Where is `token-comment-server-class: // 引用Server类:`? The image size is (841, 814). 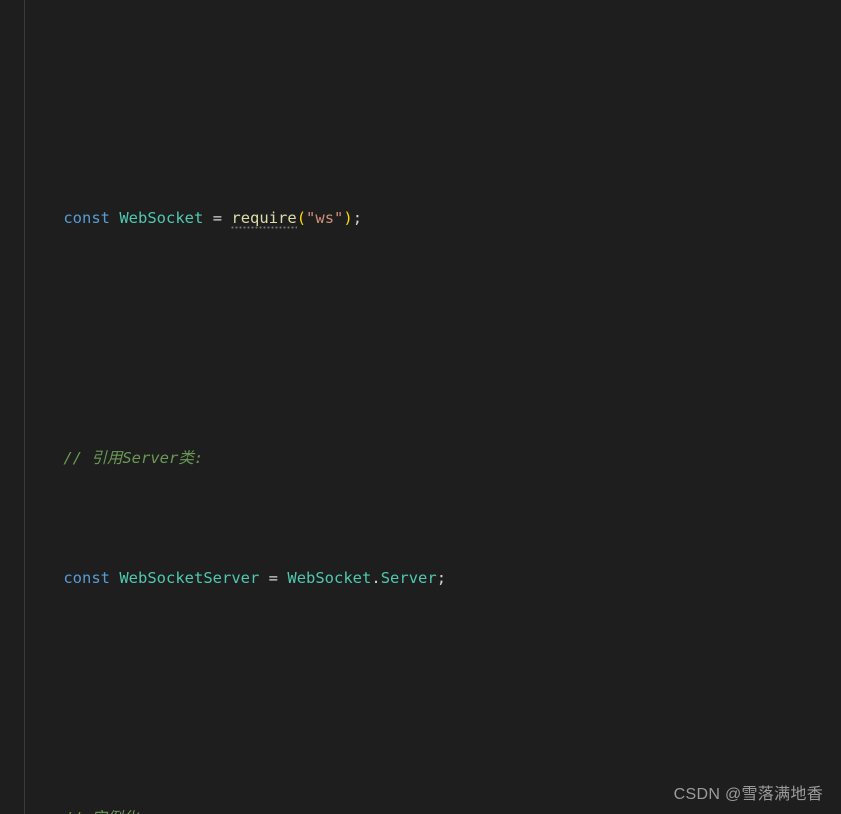 token-comment-server-class: // 引用Server类: is located at coordinates (133, 458).